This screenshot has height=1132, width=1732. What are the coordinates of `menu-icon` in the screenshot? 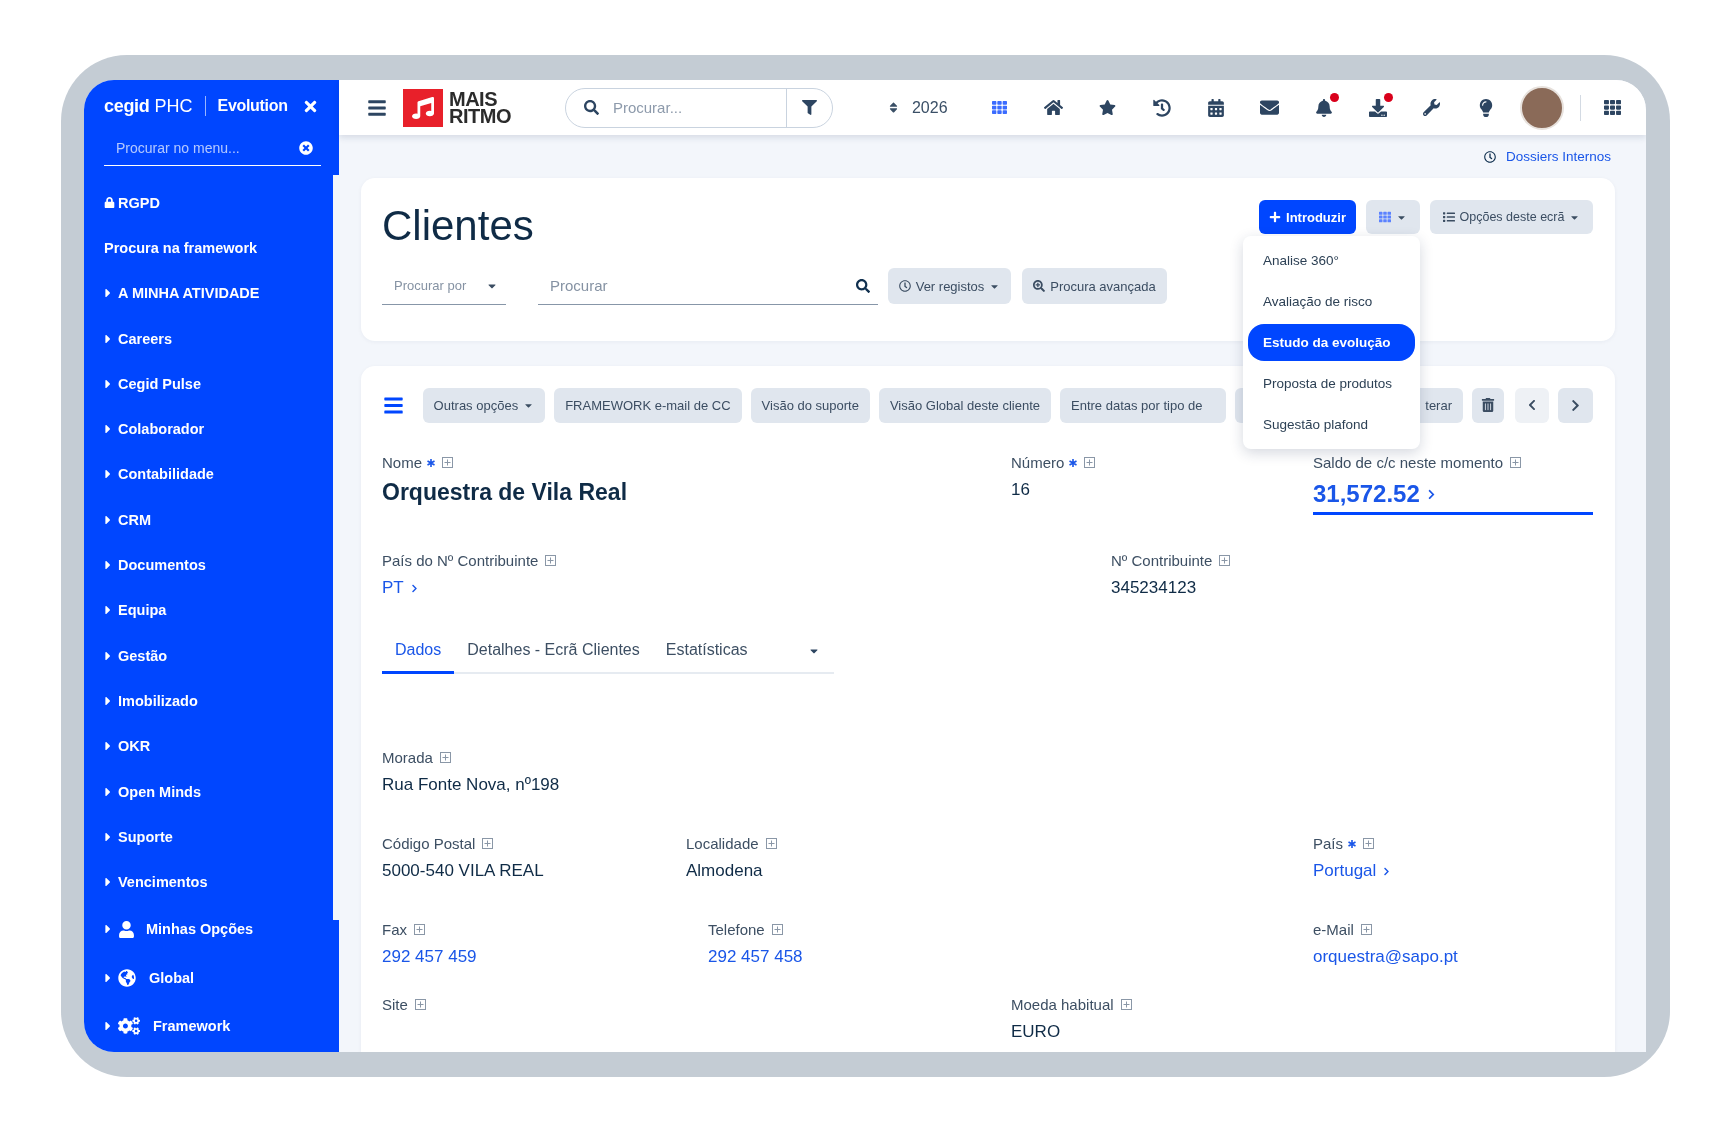 It's located at (394, 405).